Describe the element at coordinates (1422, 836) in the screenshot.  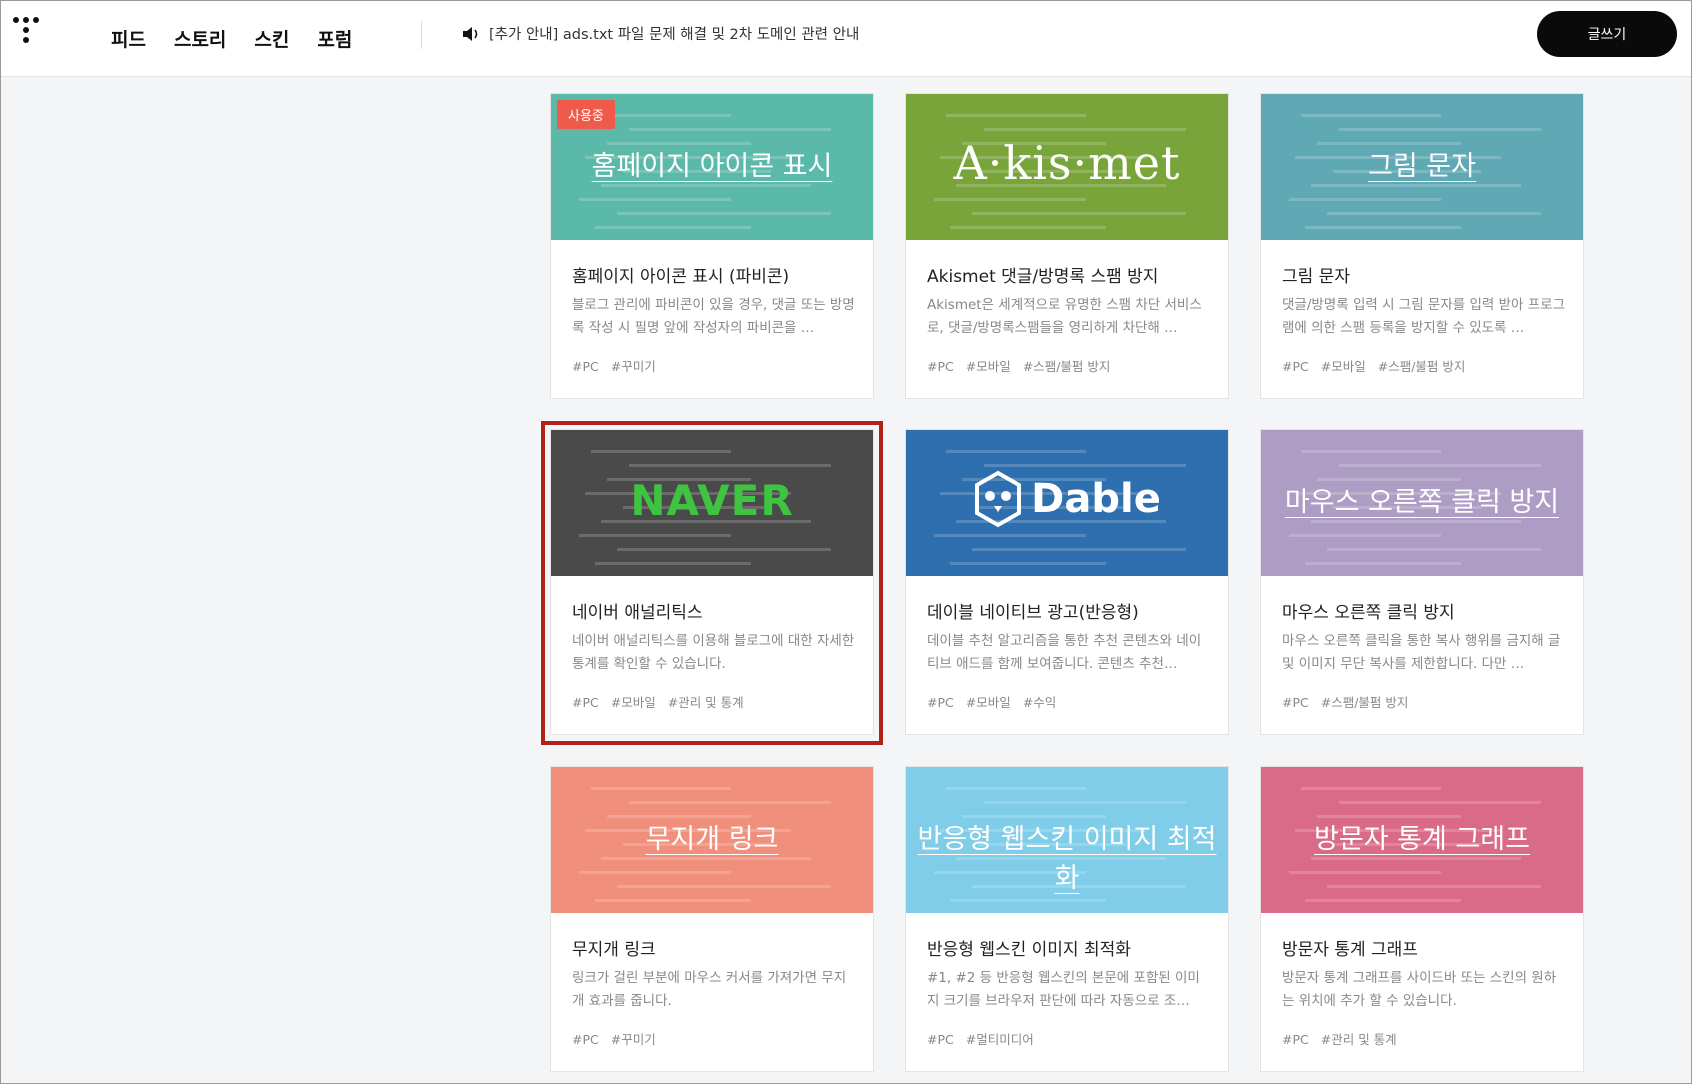
I see `thumbnail-title: 방문자 통계 그래프` at that location.